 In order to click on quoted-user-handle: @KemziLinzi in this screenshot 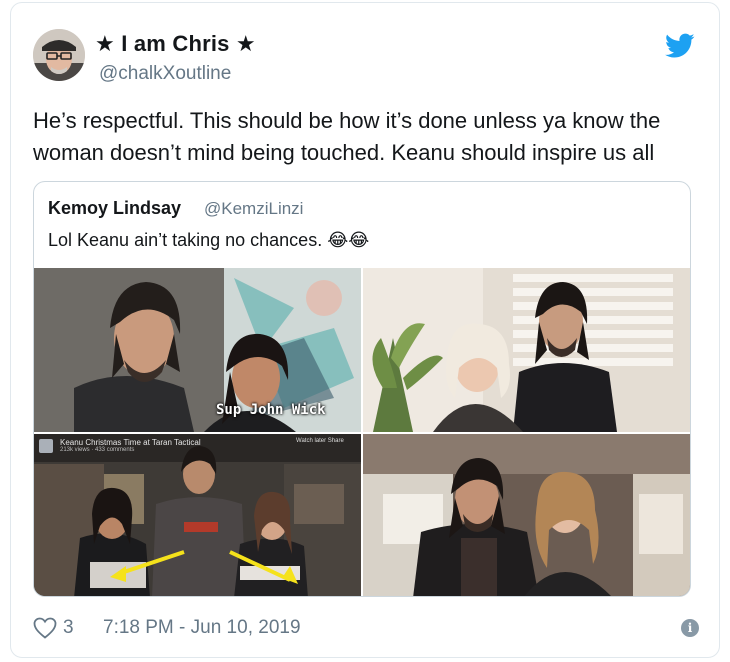, I will do `click(253, 209)`.